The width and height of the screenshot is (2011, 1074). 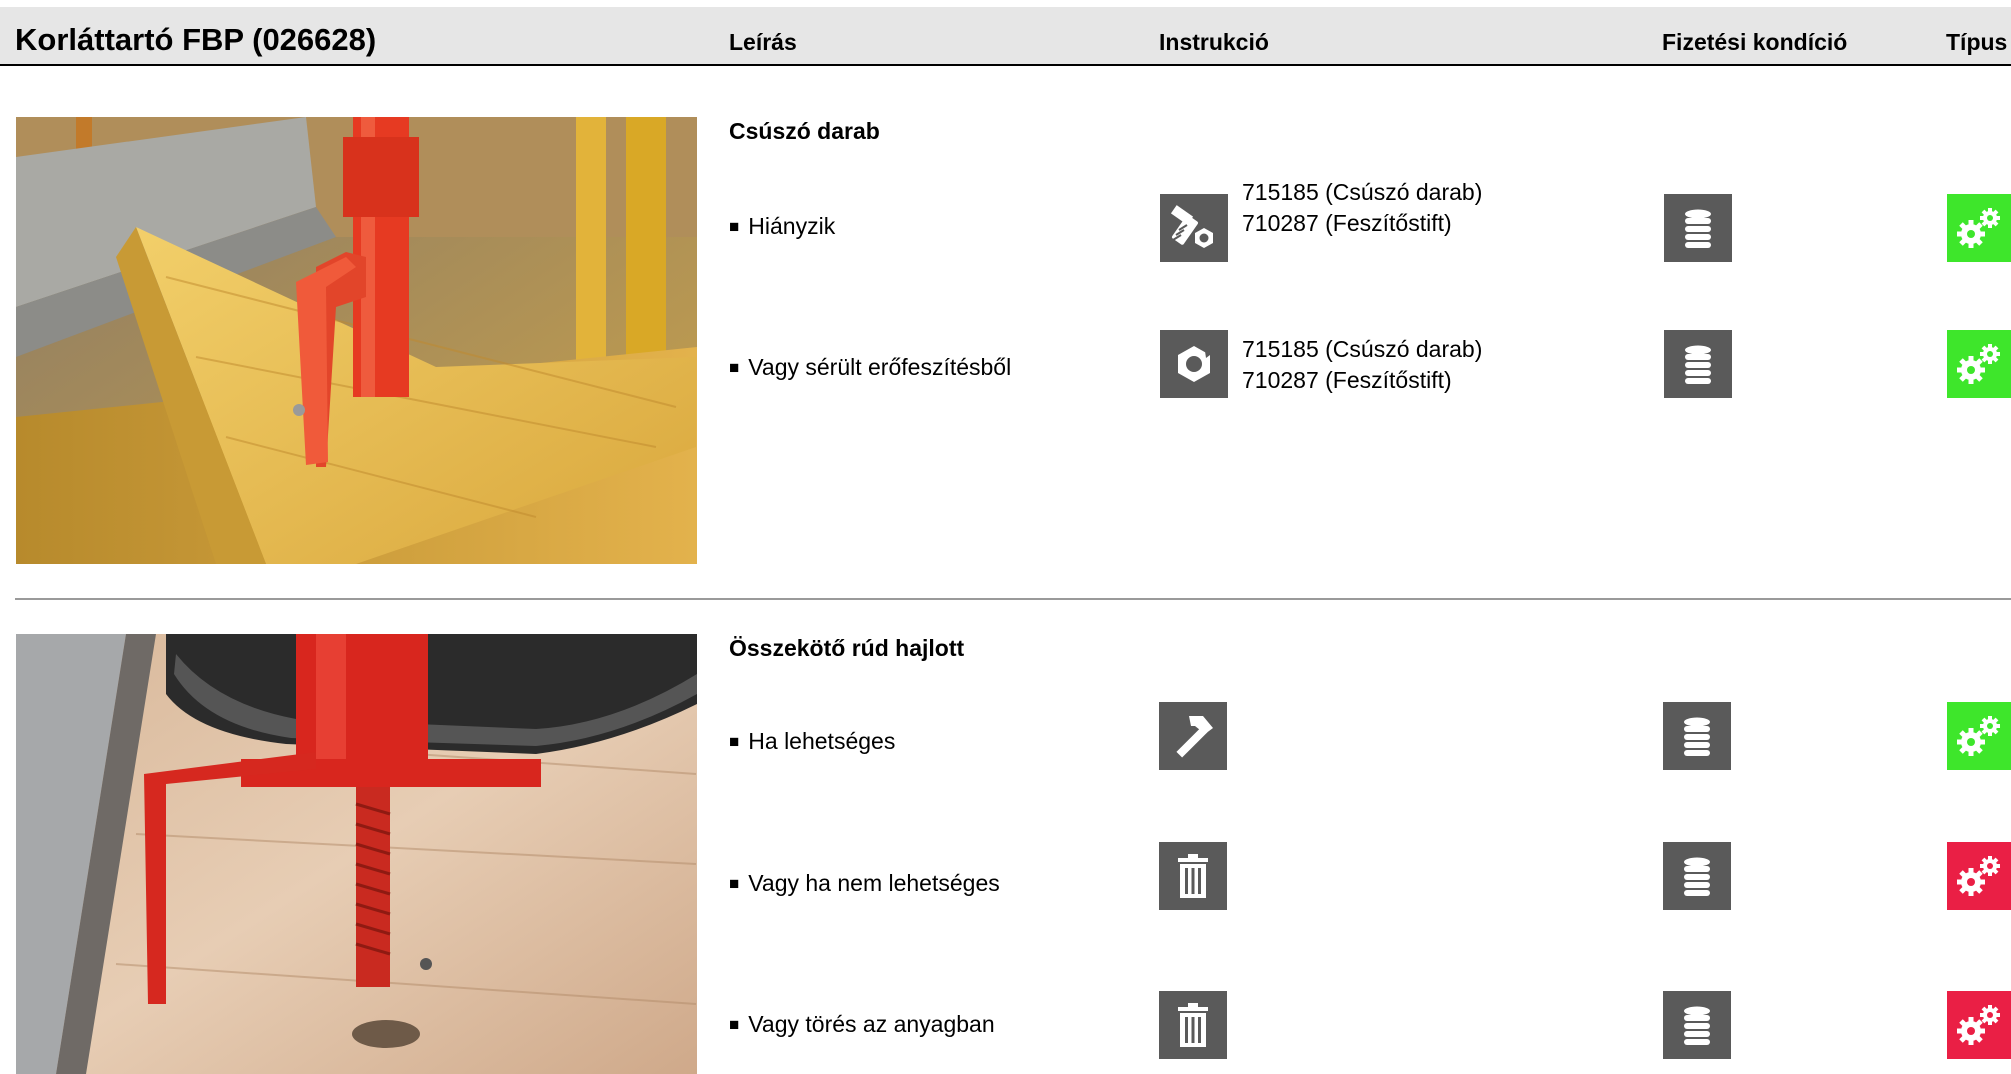 What do you see at coordinates (871, 1024) in the screenshot?
I see `row-description-text: Vagy törés az anyagban` at bounding box center [871, 1024].